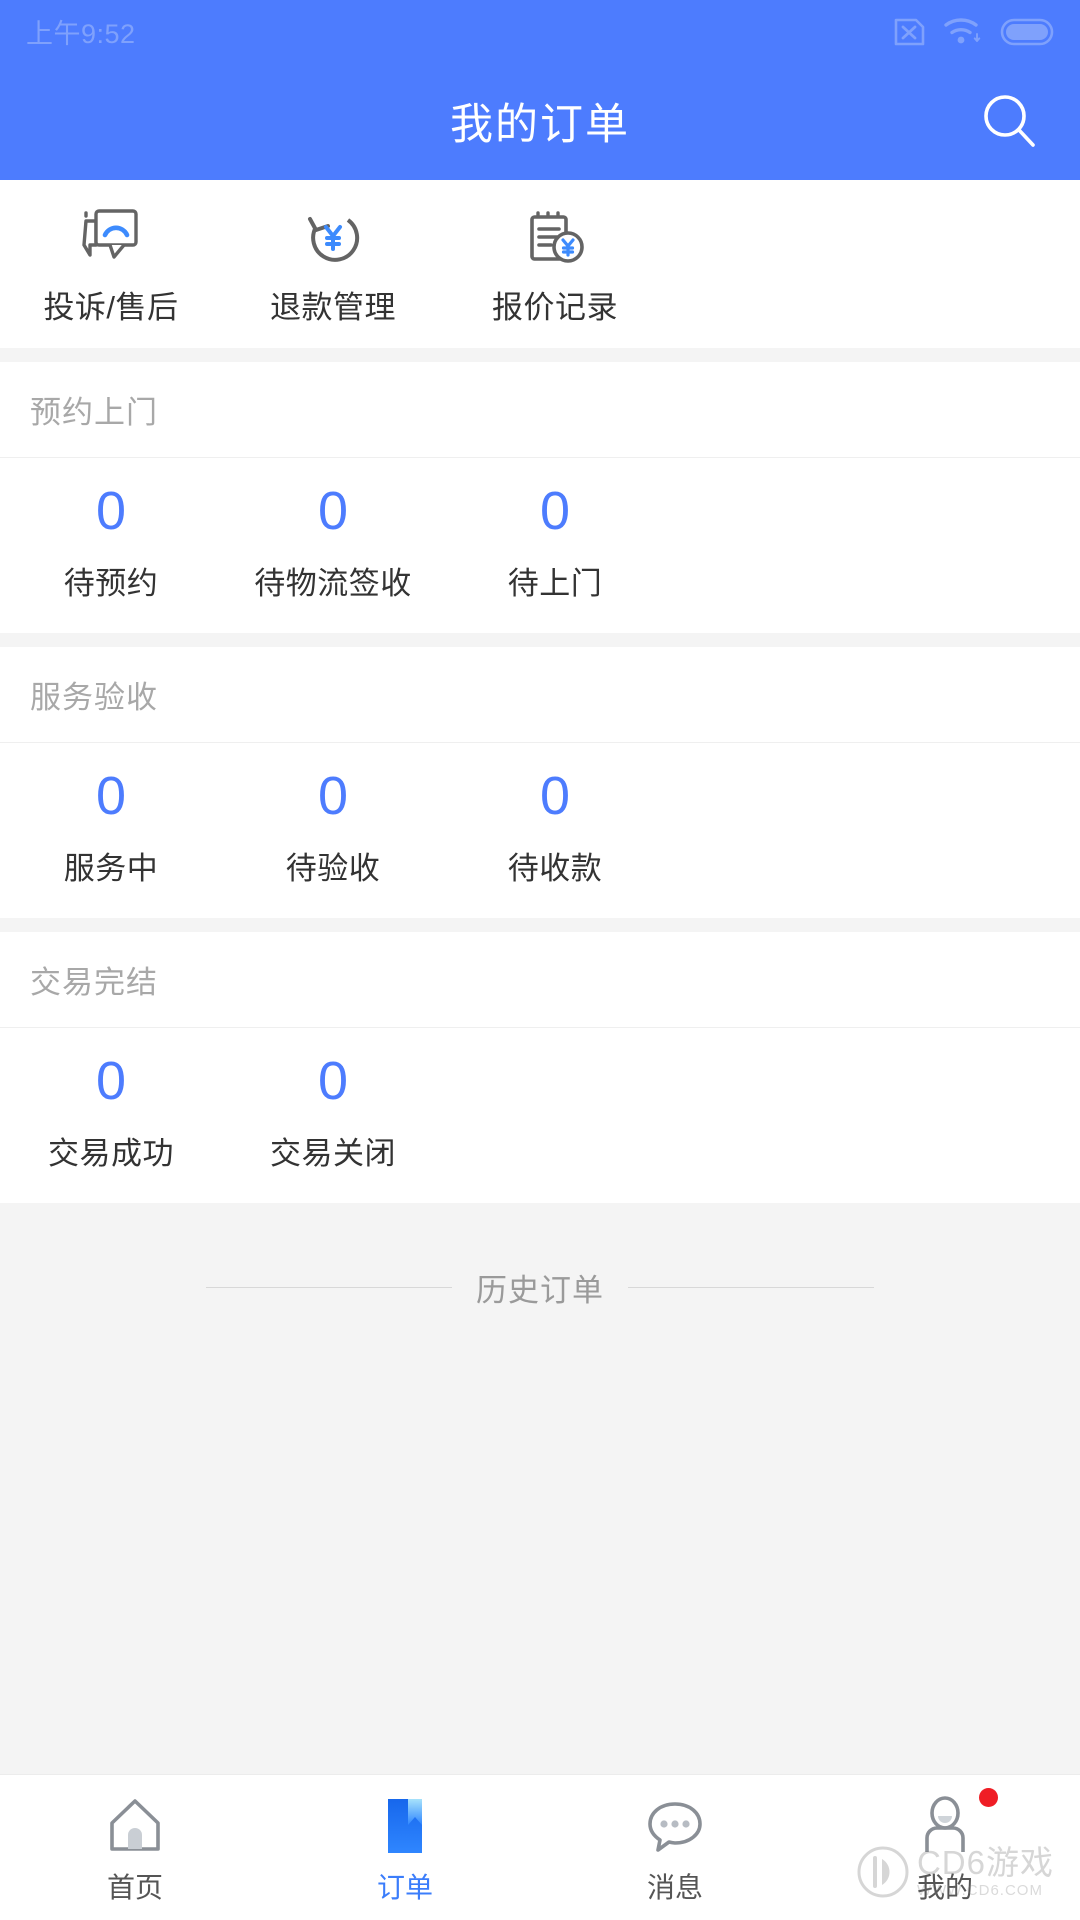 This screenshot has height=1920, width=1080. I want to click on order-group-appointment: 预约上门 0 待预约 0 待物流签收 0 待上门, so click(540, 497).